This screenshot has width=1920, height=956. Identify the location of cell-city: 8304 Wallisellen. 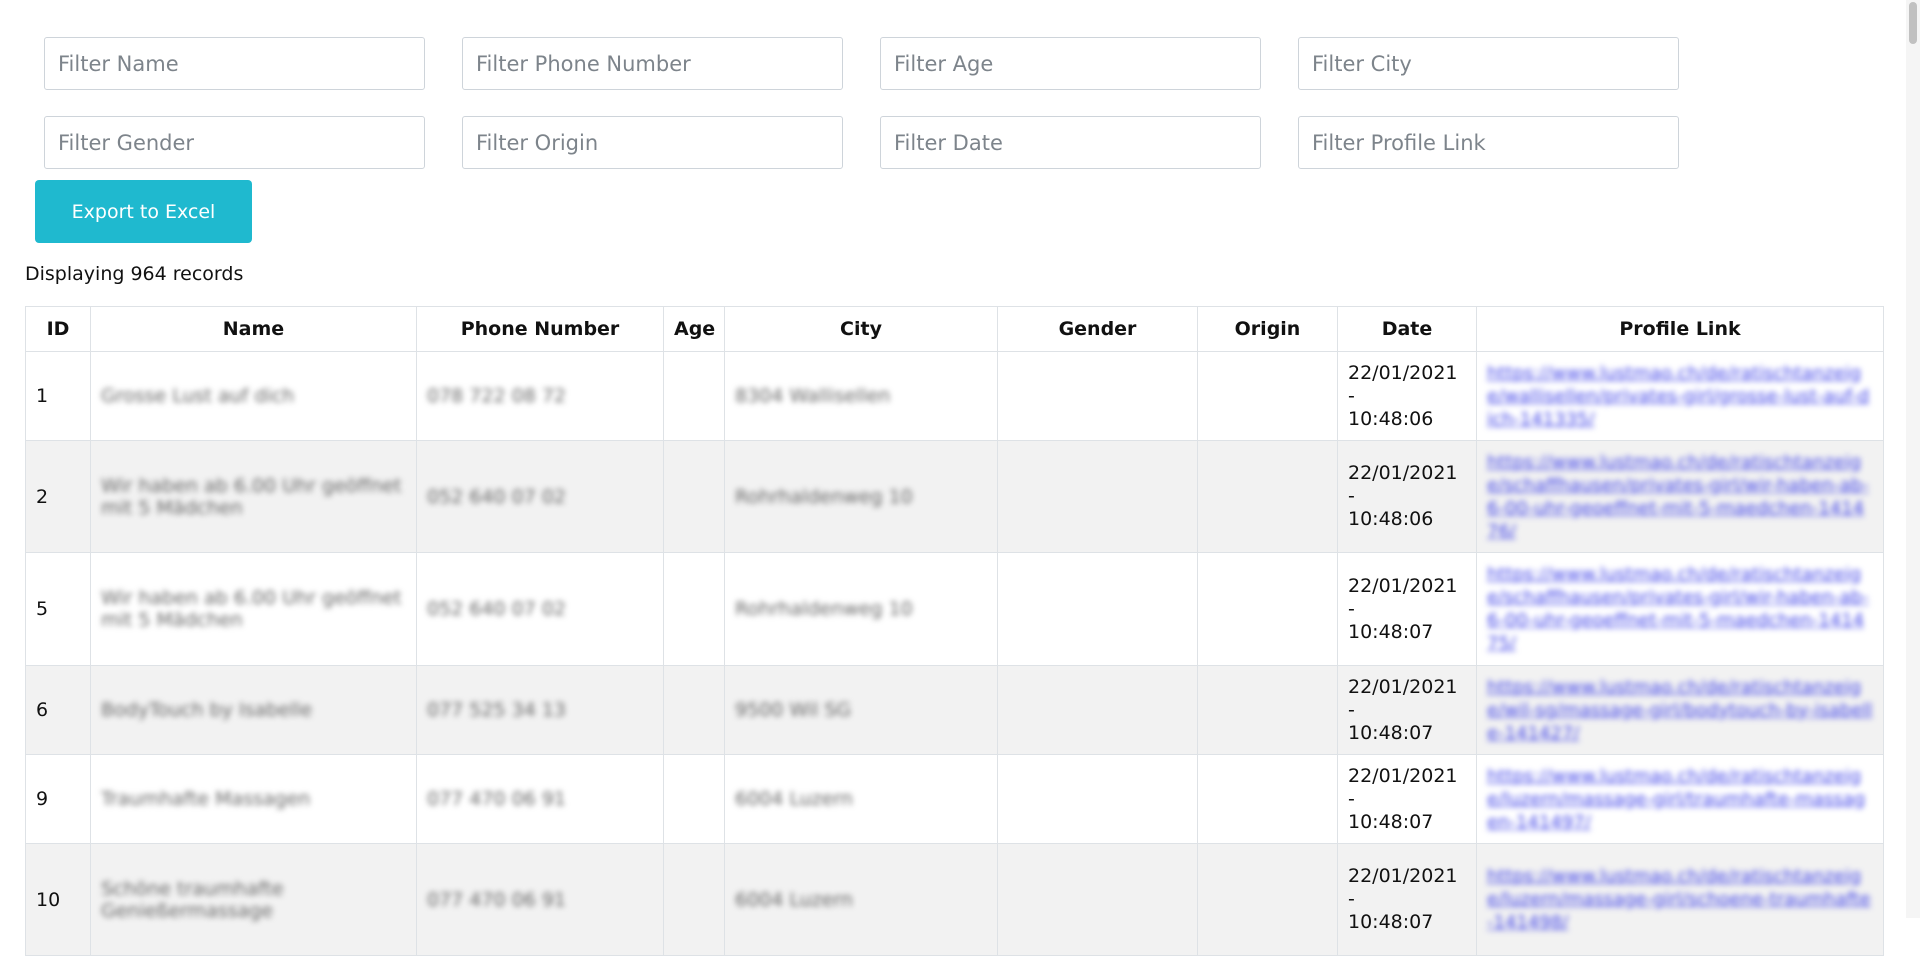
(861, 396).